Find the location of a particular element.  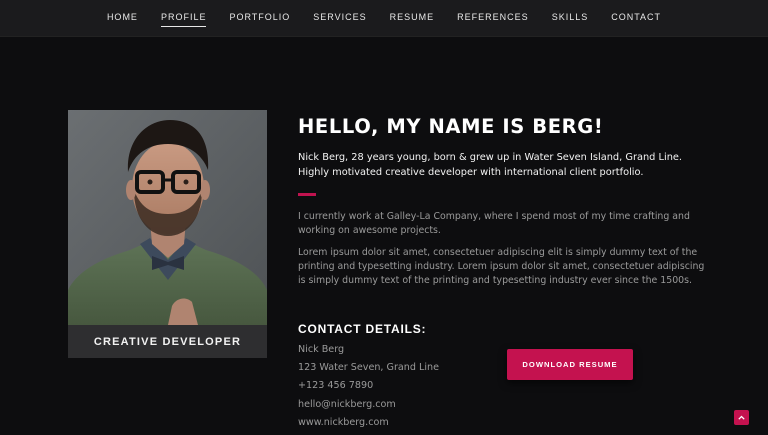

nav-item-contact: CONTACT is located at coordinates (636, 17).